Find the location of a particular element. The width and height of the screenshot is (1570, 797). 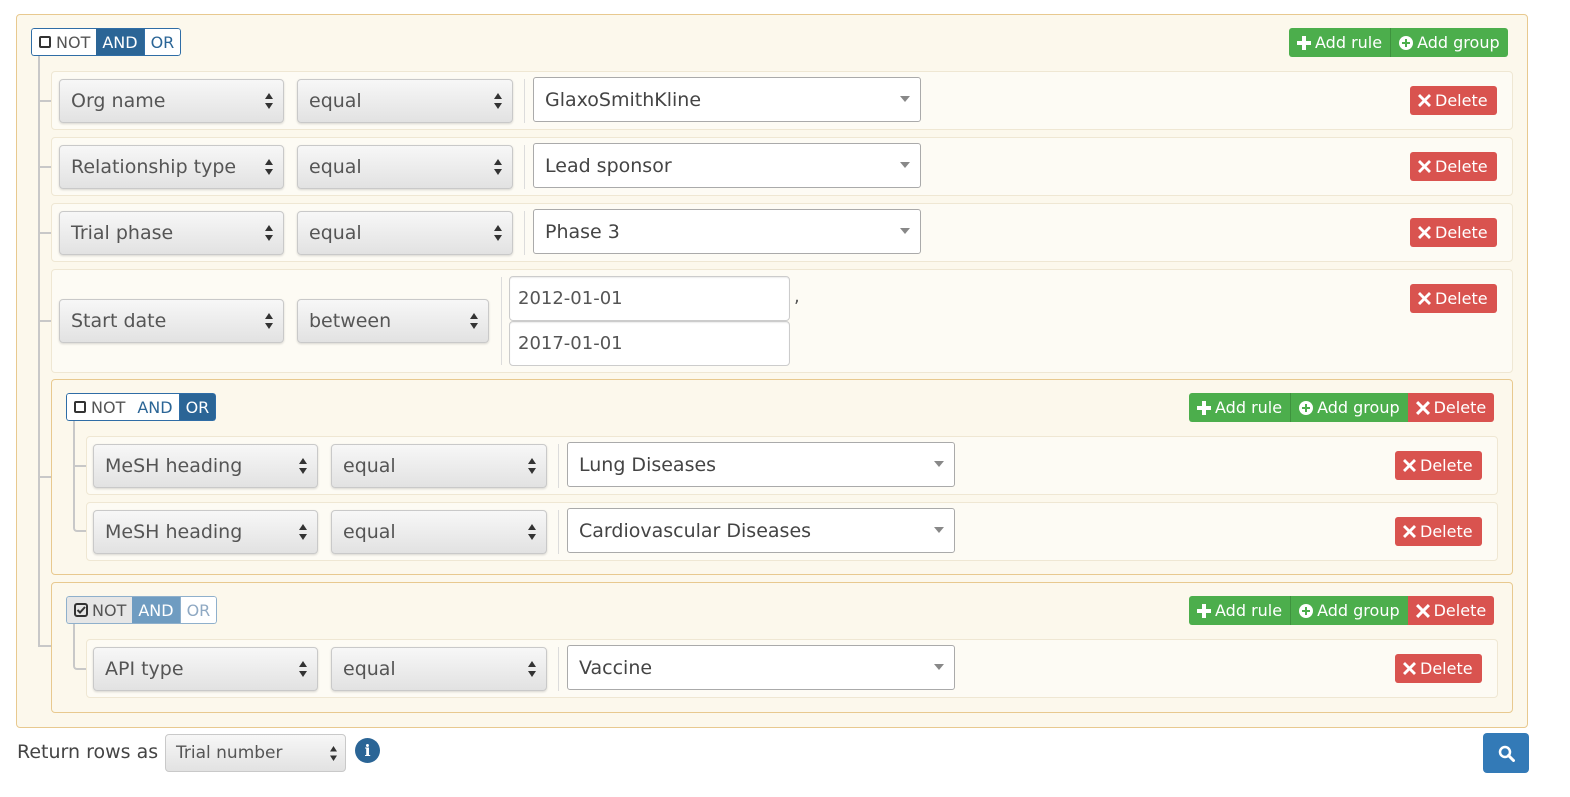

info-circle-icon: i is located at coordinates (367, 750).